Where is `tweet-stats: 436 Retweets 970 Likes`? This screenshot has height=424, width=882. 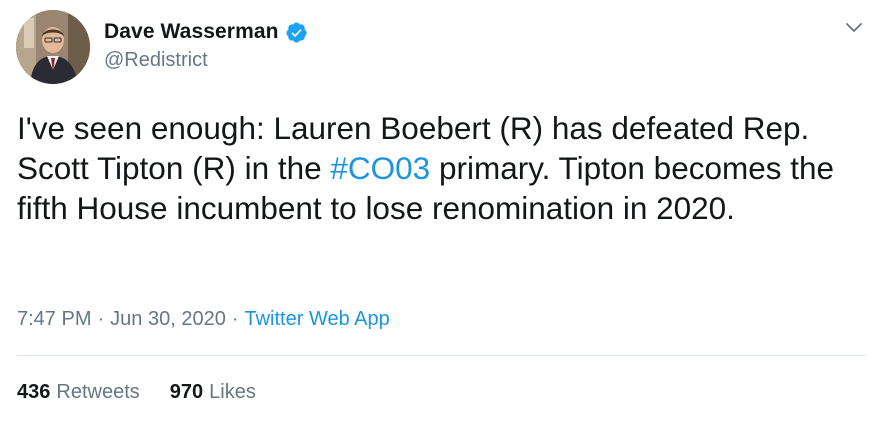 tweet-stats: 436 Retweets 970 Likes is located at coordinates (136, 392).